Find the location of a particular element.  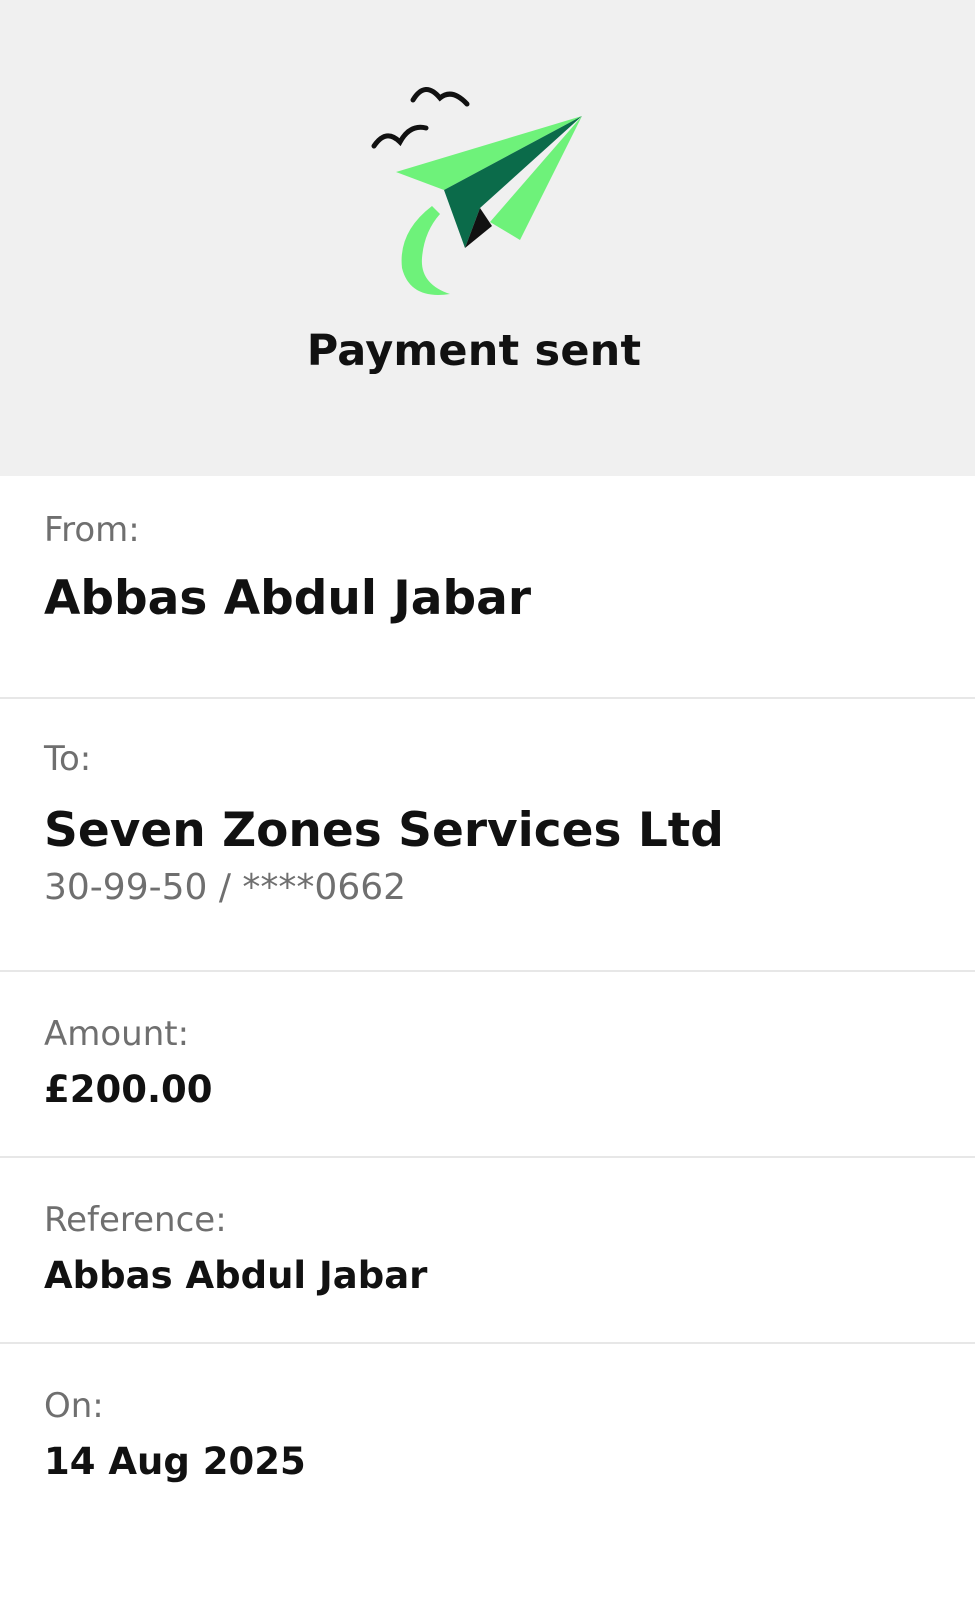

from-row: From: Abbas Abdul Jabar is located at coordinates (487, 587).